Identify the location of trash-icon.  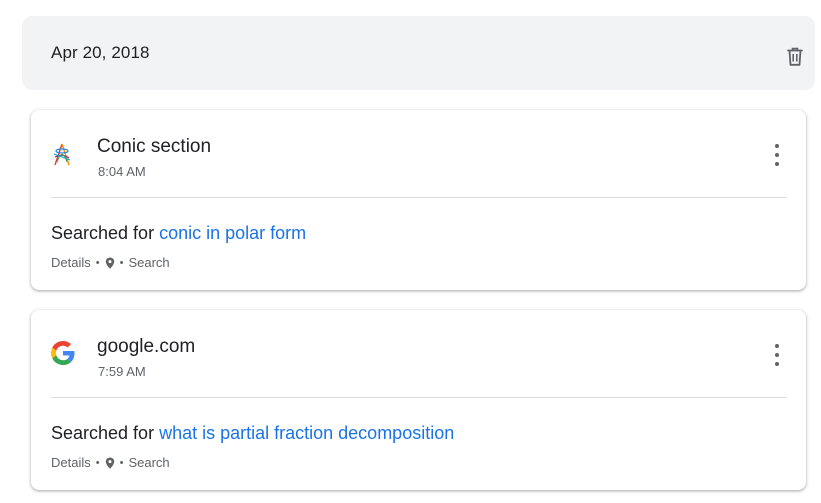
(795, 57).